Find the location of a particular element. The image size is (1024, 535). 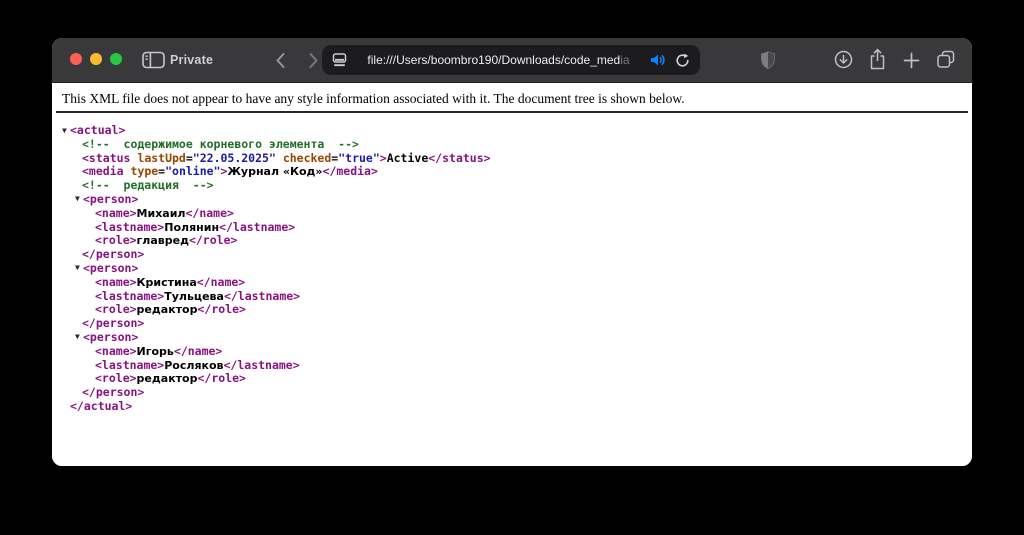

xml-line: <name>Игорь</name> is located at coordinates (517, 351).